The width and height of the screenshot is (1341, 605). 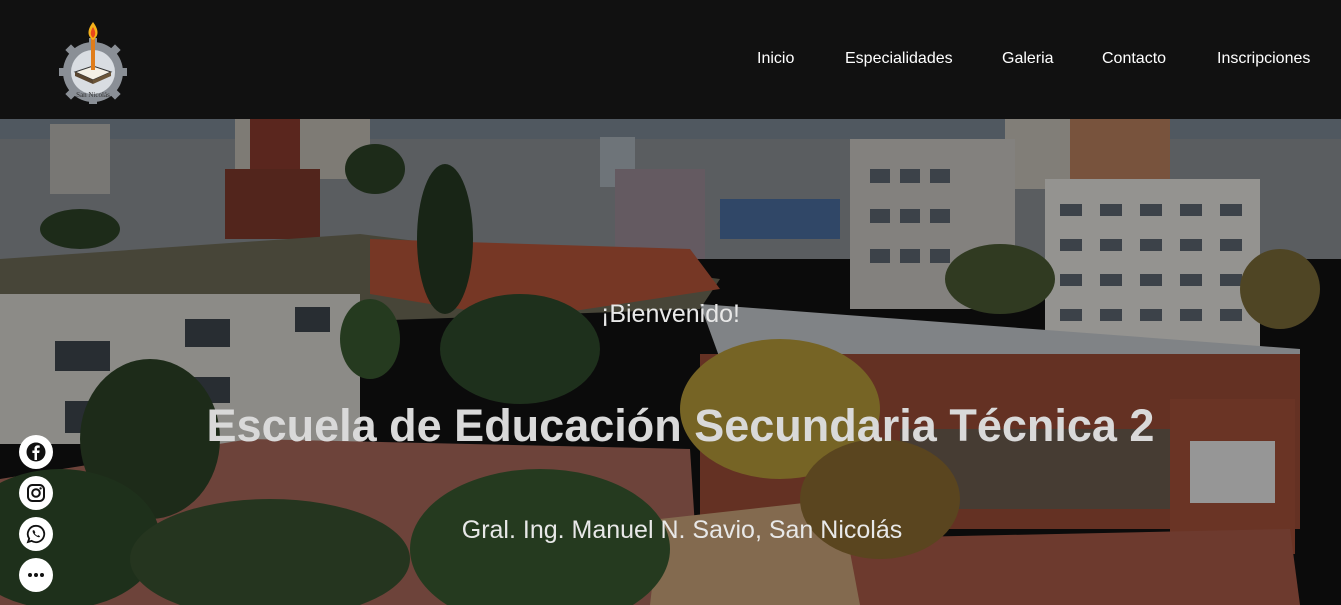 I want to click on more-button, so click(x=36, y=575).